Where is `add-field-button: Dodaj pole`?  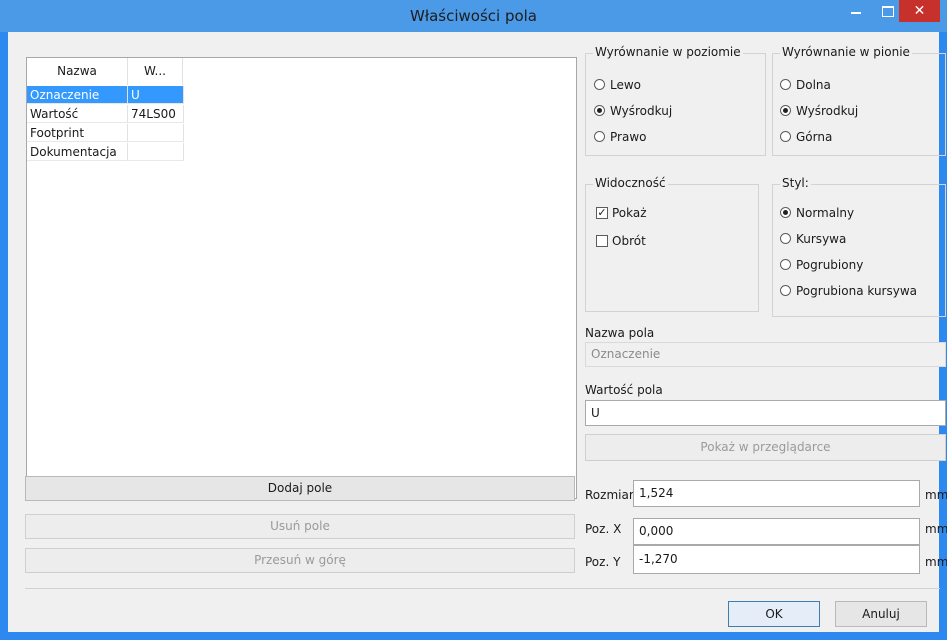 add-field-button: Dodaj pole is located at coordinates (300, 488).